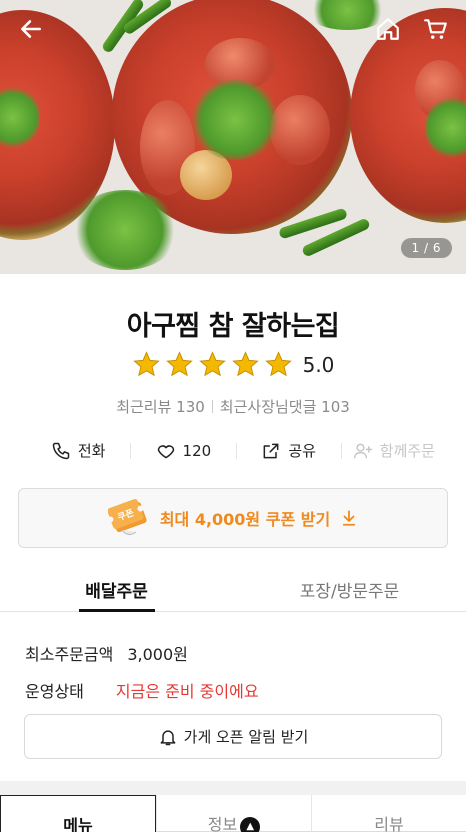 The width and height of the screenshot is (466, 832). Describe the element at coordinates (285, 407) in the screenshot. I see `owner-replies-count: 최근사장님댓글 103` at that location.